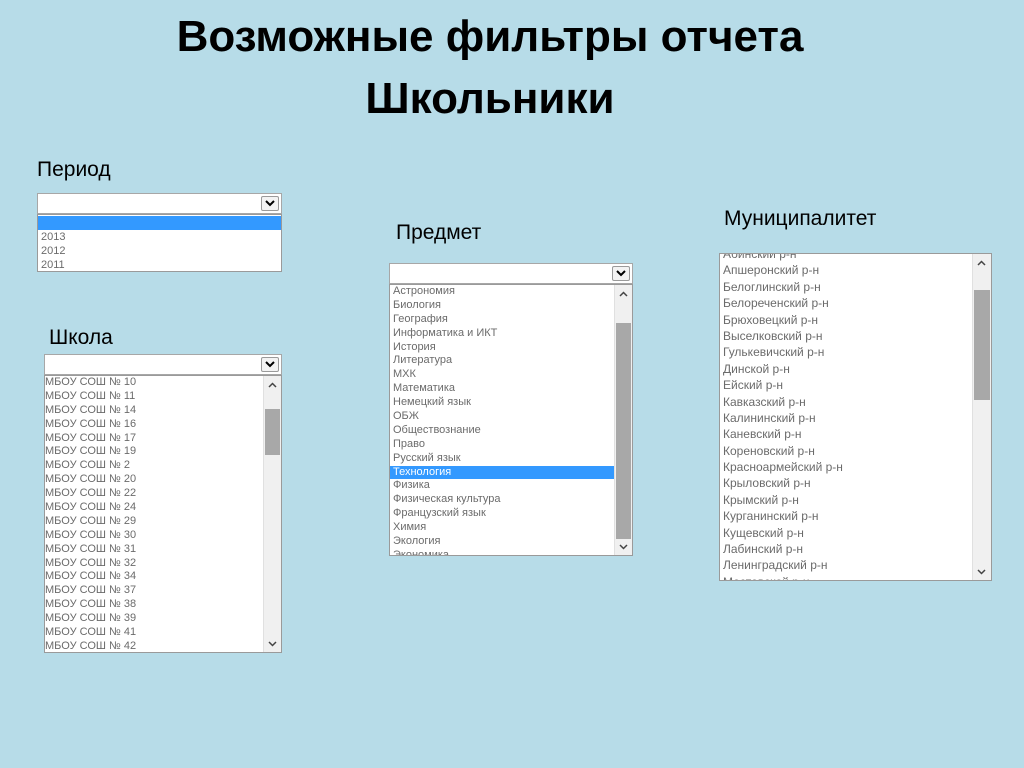 Image resolution: width=1024 pixels, height=768 pixels. I want to click on subject-option: Технология, so click(502, 472).